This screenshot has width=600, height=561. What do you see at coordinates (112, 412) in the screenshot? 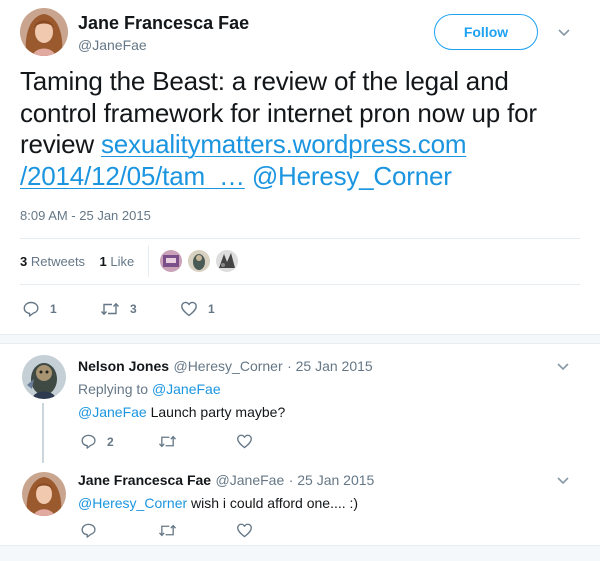
I see `reply-mention: @JaneFae` at bounding box center [112, 412].